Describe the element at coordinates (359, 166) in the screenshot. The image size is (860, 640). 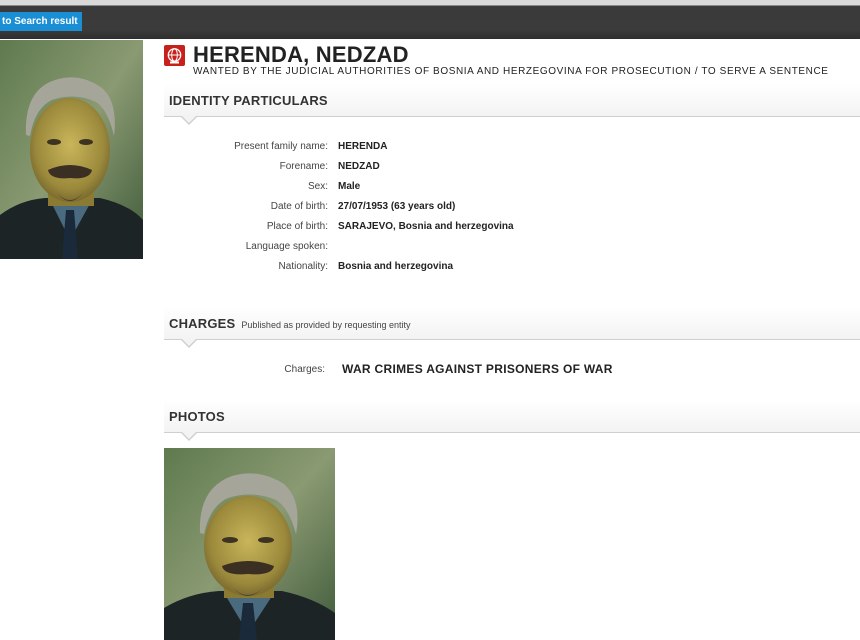
I see `particular-value: NEDZAD` at that location.